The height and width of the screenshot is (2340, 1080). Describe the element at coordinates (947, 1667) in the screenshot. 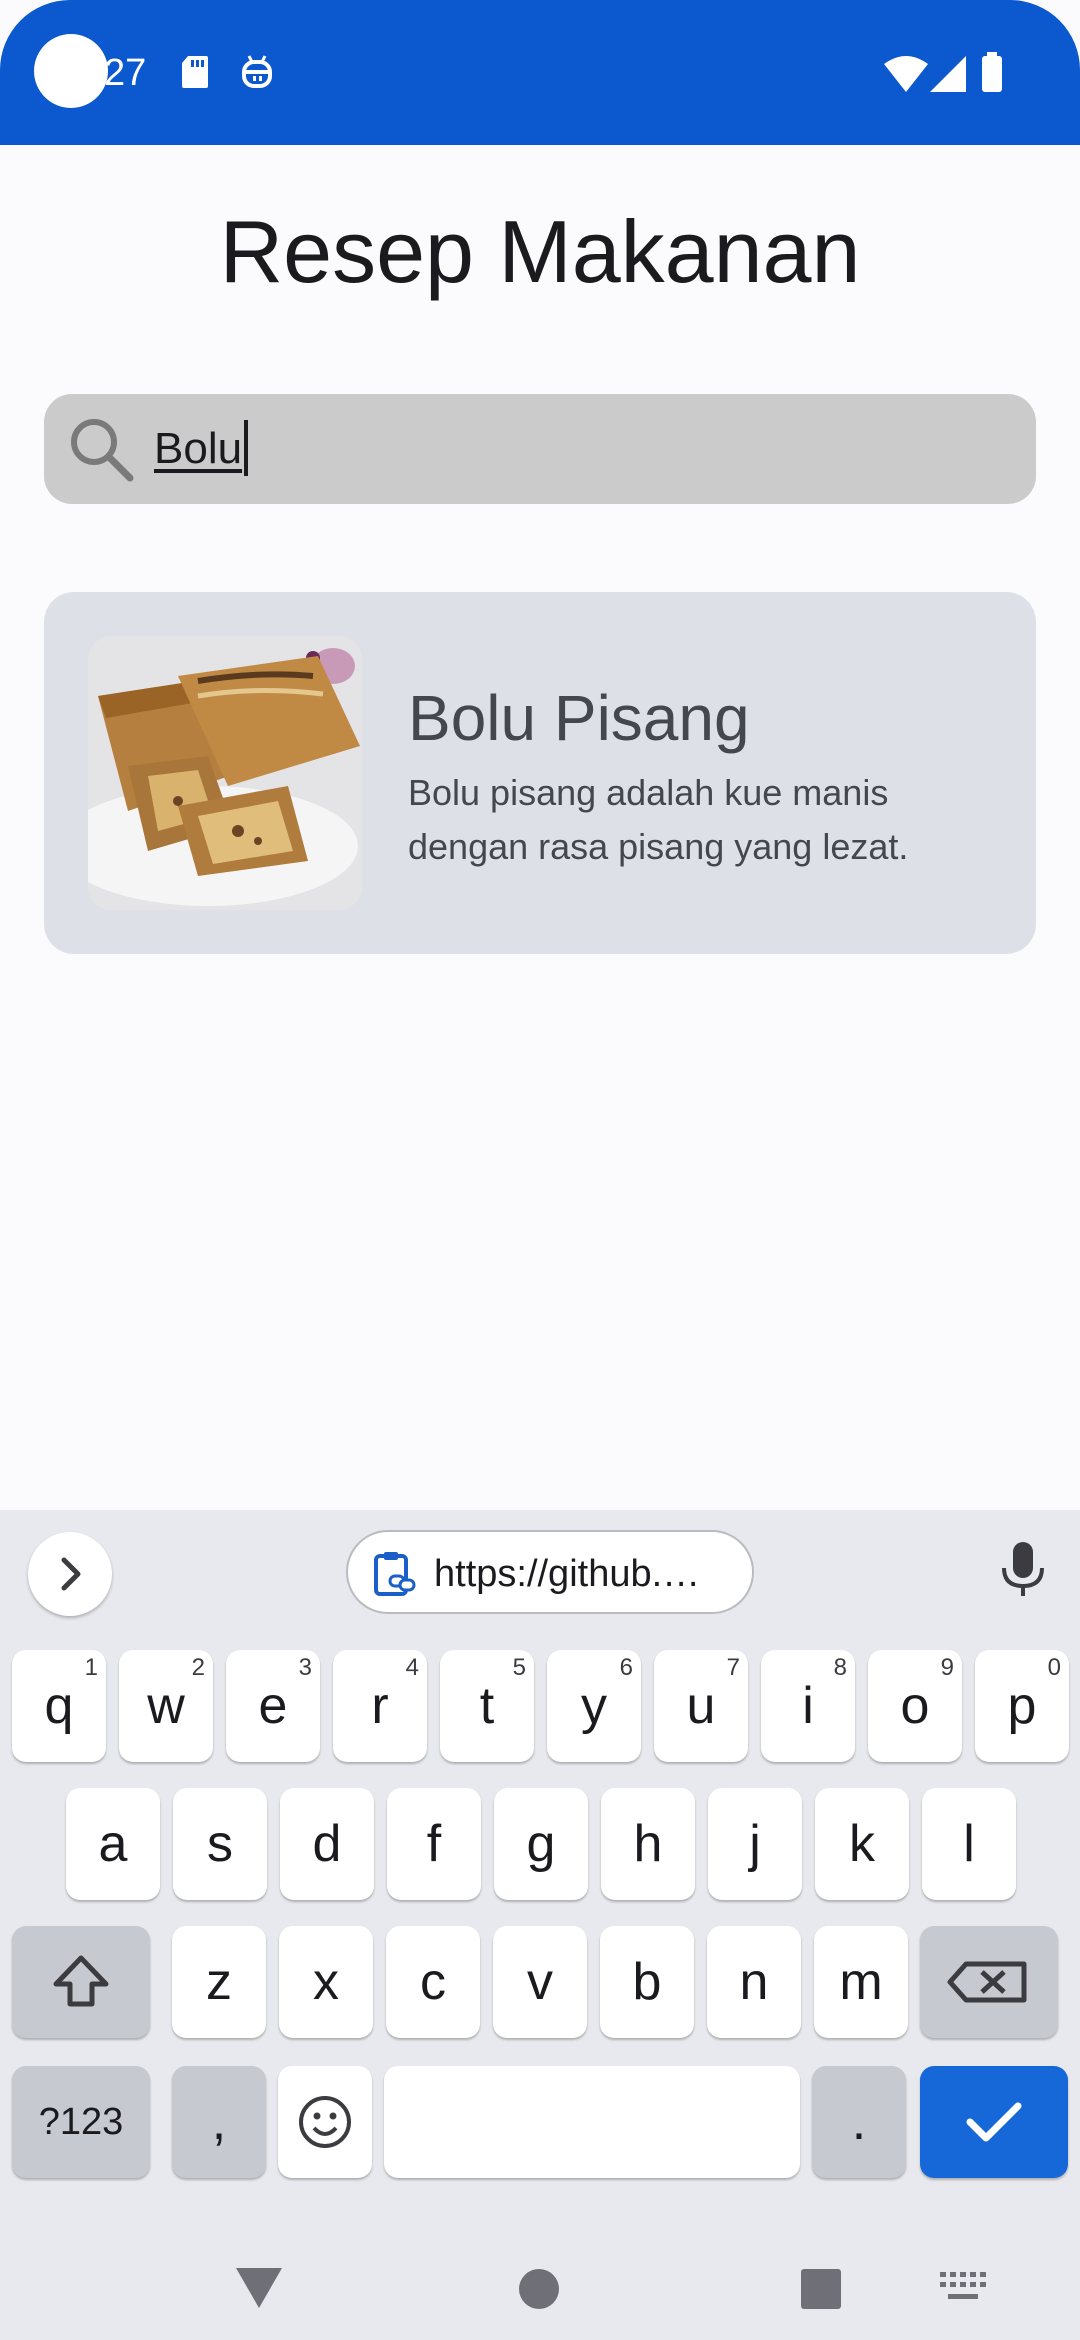

I see `key-hint: 9` at that location.